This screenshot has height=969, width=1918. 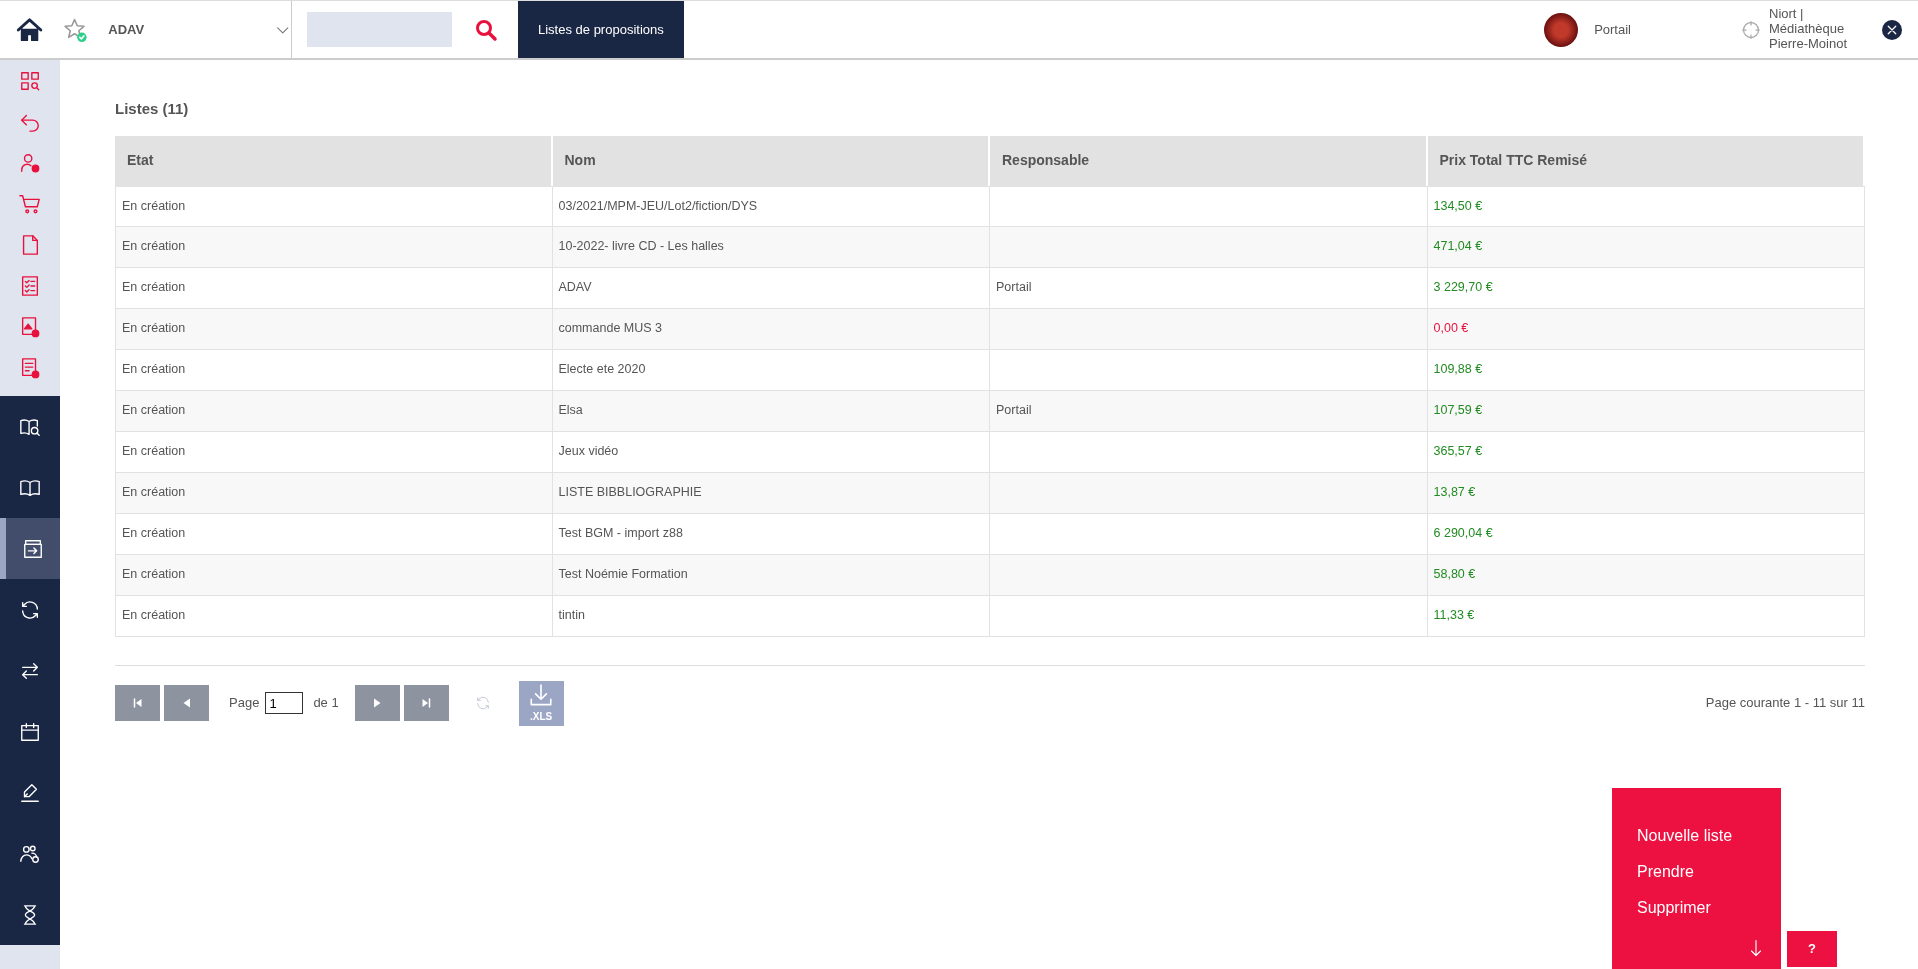 What do you see at coordinates (1454, 615) in the screenshot?
I see `price-value: 11,33 €` at bounding box center [1454, 615].